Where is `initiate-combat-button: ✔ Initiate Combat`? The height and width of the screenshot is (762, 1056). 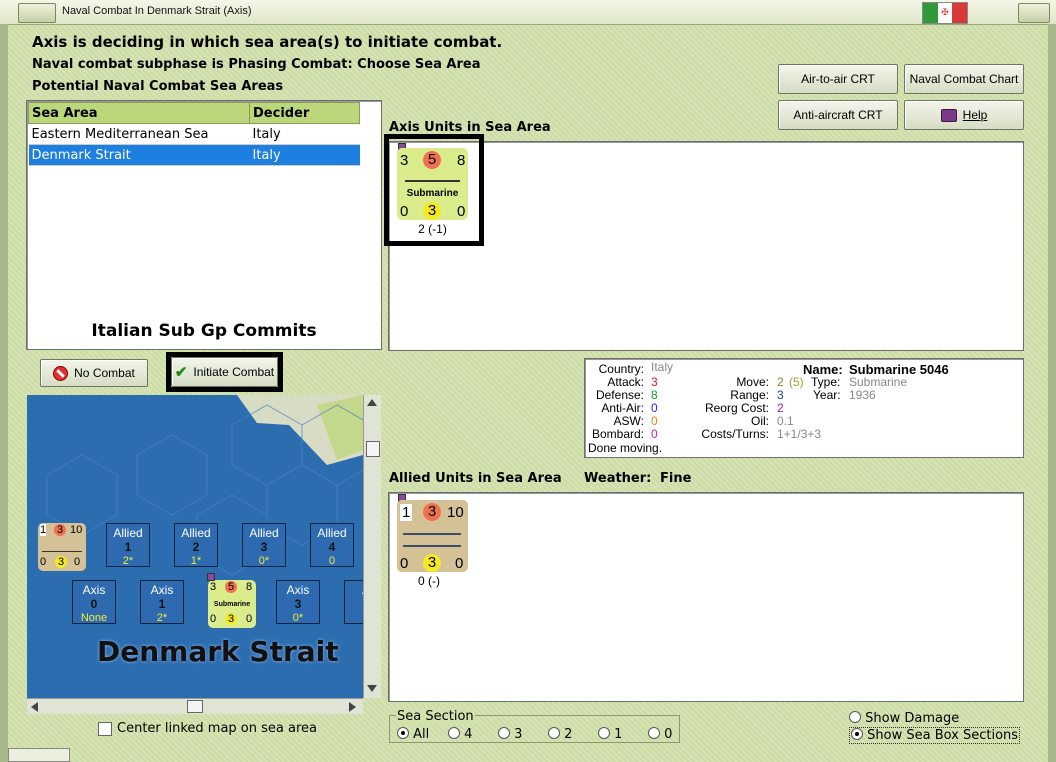 initiate-combat-button: ✔ Initiate Combat is located at coordinates (224, 372).